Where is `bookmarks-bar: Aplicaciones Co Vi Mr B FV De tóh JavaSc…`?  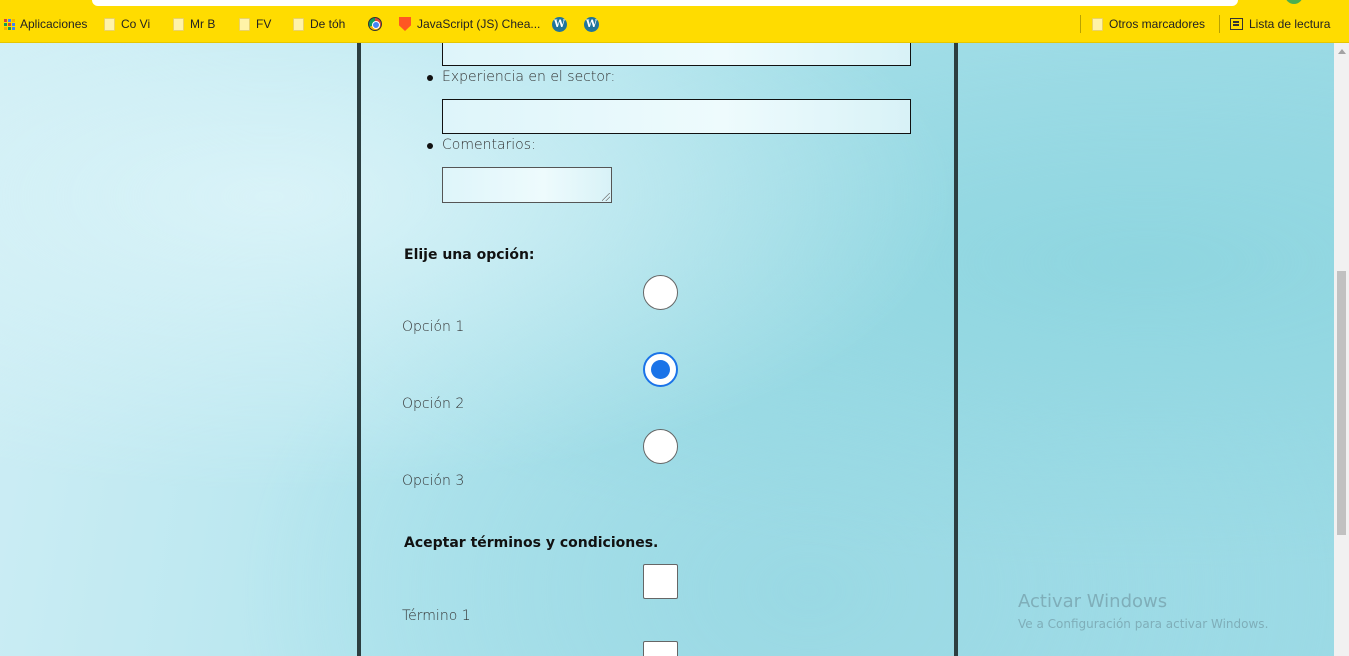 bookmarks-bar: Aplicaciones Co Vi Mr B FV De tóh JavaSc… is located at coordinates (674, 21).